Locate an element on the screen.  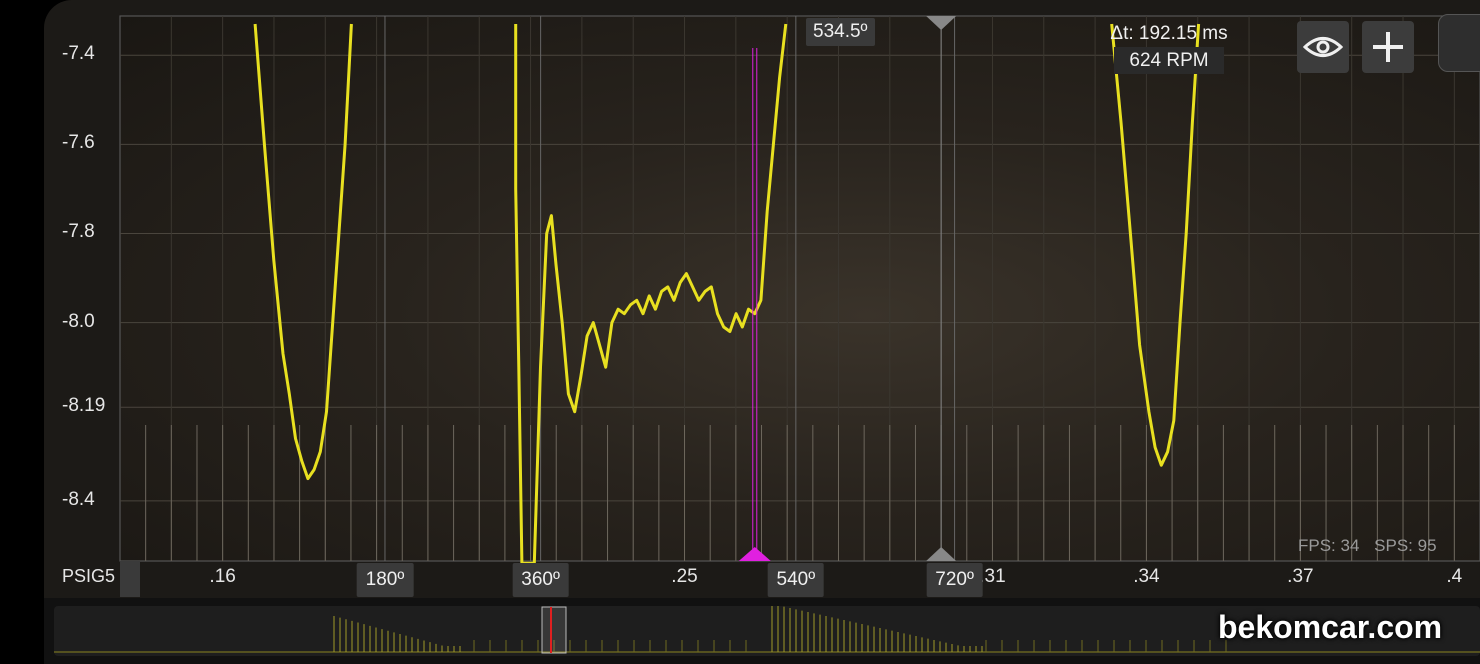
y-tick-label: -7.6 is located at coordinates (78, 143).